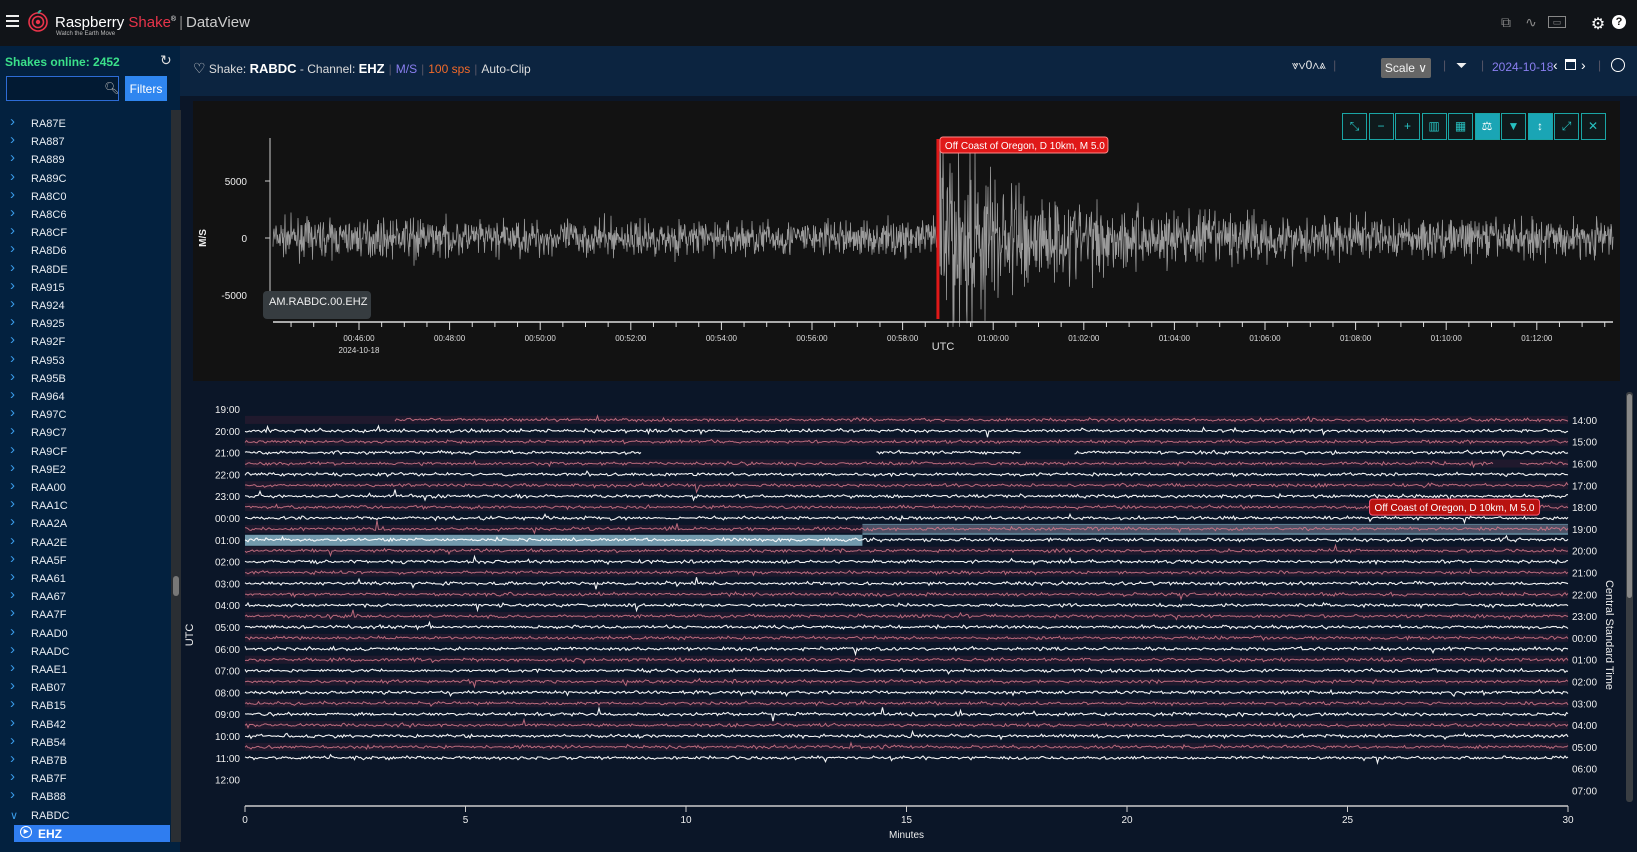 The width and height of the screenshot is (1637, 852). I want to click on station-item: › RA925, so click(85, 323).